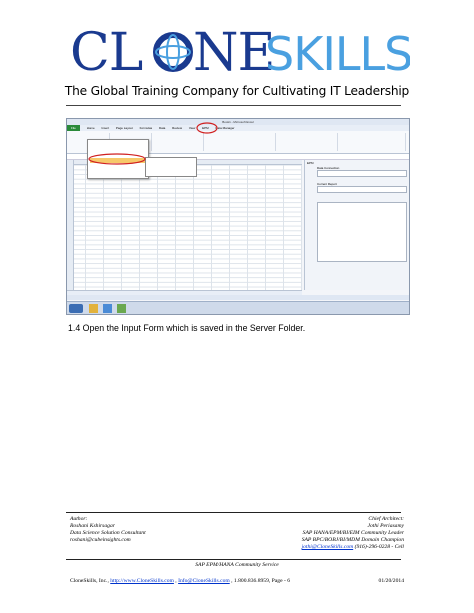  I want to click on author-title: Data Science Solution Consultant, so click(108, 533).